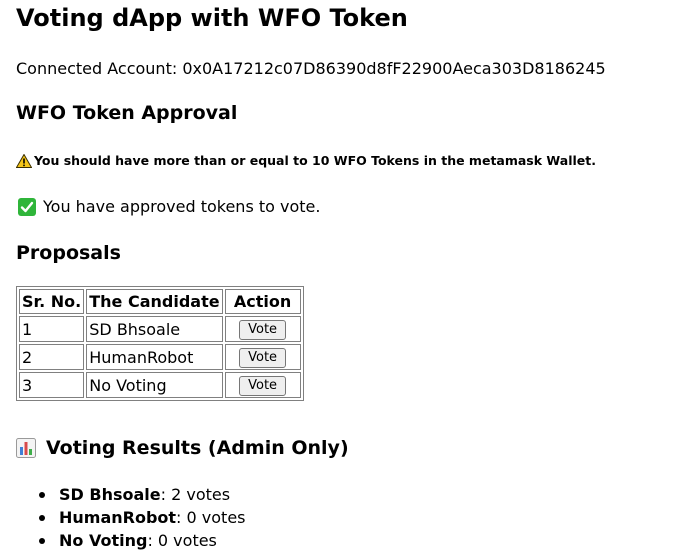  Describe the element at coordinates (27, 206) in the screenshot. I see `check-icon` at that location.